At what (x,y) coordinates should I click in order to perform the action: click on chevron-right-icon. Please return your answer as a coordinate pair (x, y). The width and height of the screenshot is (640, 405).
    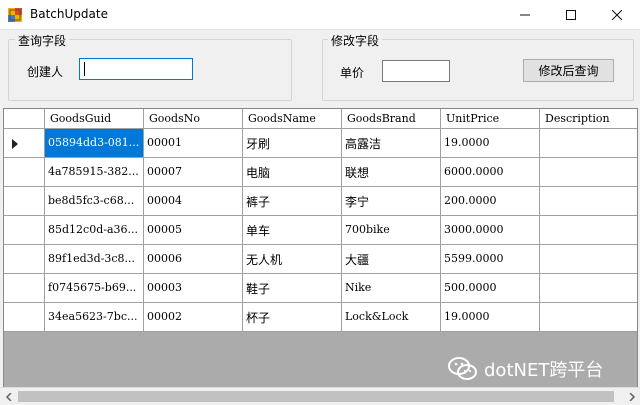
    Looking at the image, I should click on (631, 396).